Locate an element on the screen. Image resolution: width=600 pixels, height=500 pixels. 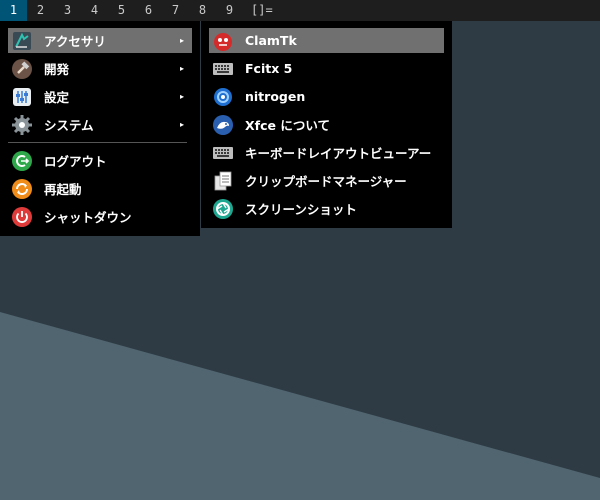
menu-item-label: スクリーンショット is located at coordinates (301, 209).